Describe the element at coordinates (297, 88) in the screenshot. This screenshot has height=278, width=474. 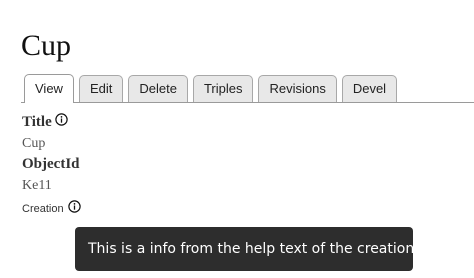
I see `tab-revisions: Revisions` at that location.